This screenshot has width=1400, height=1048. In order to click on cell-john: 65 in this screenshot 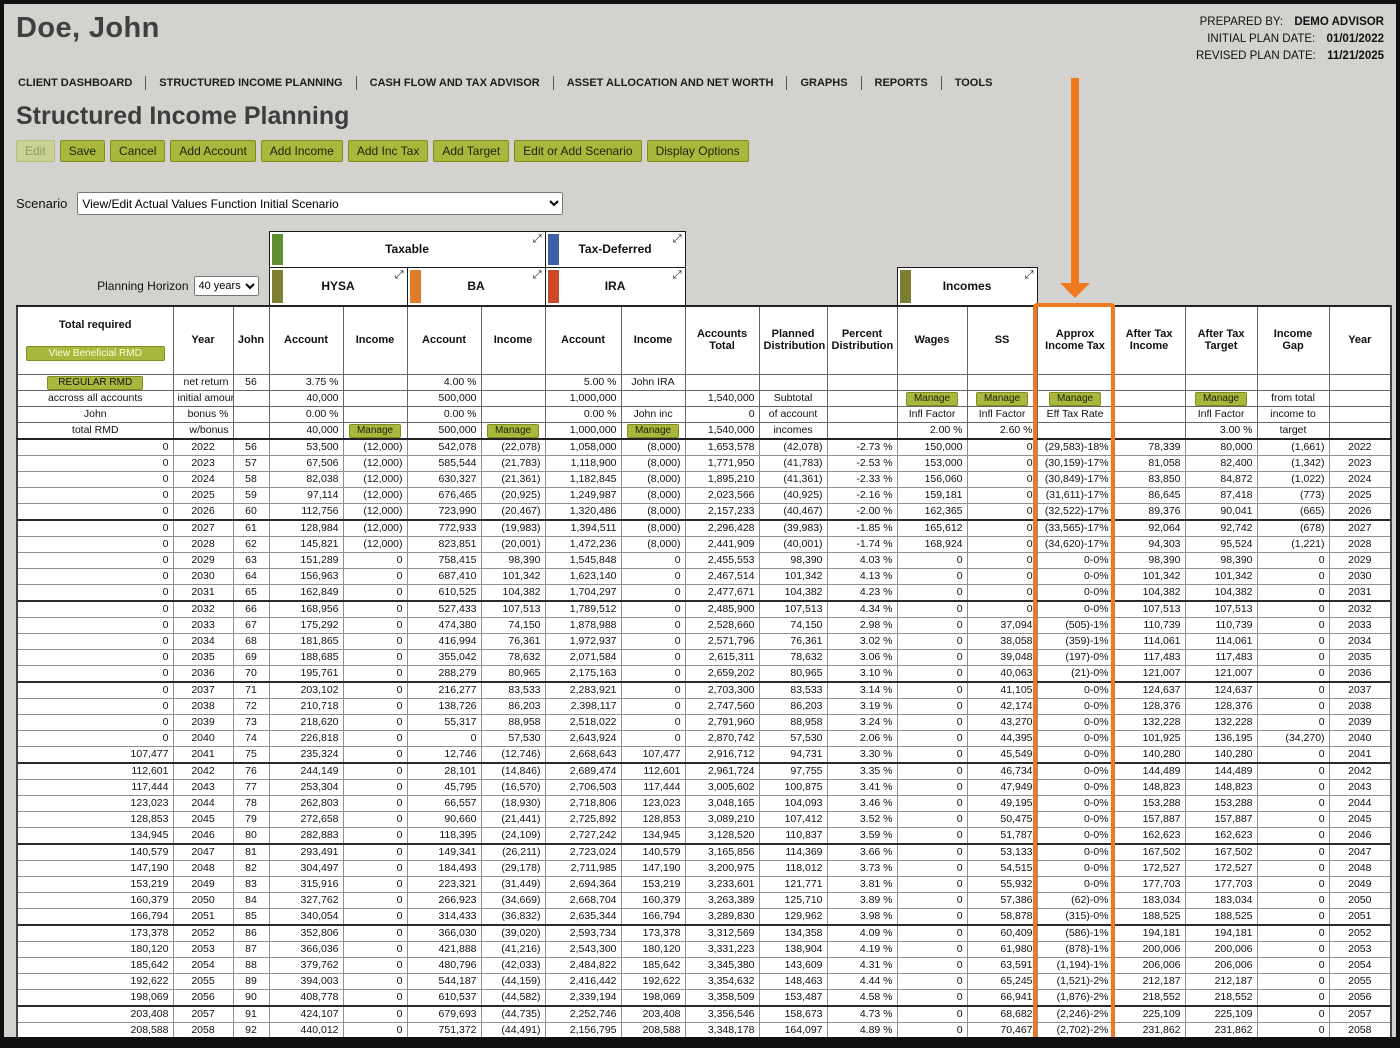, I will do `click(251, 592)`.